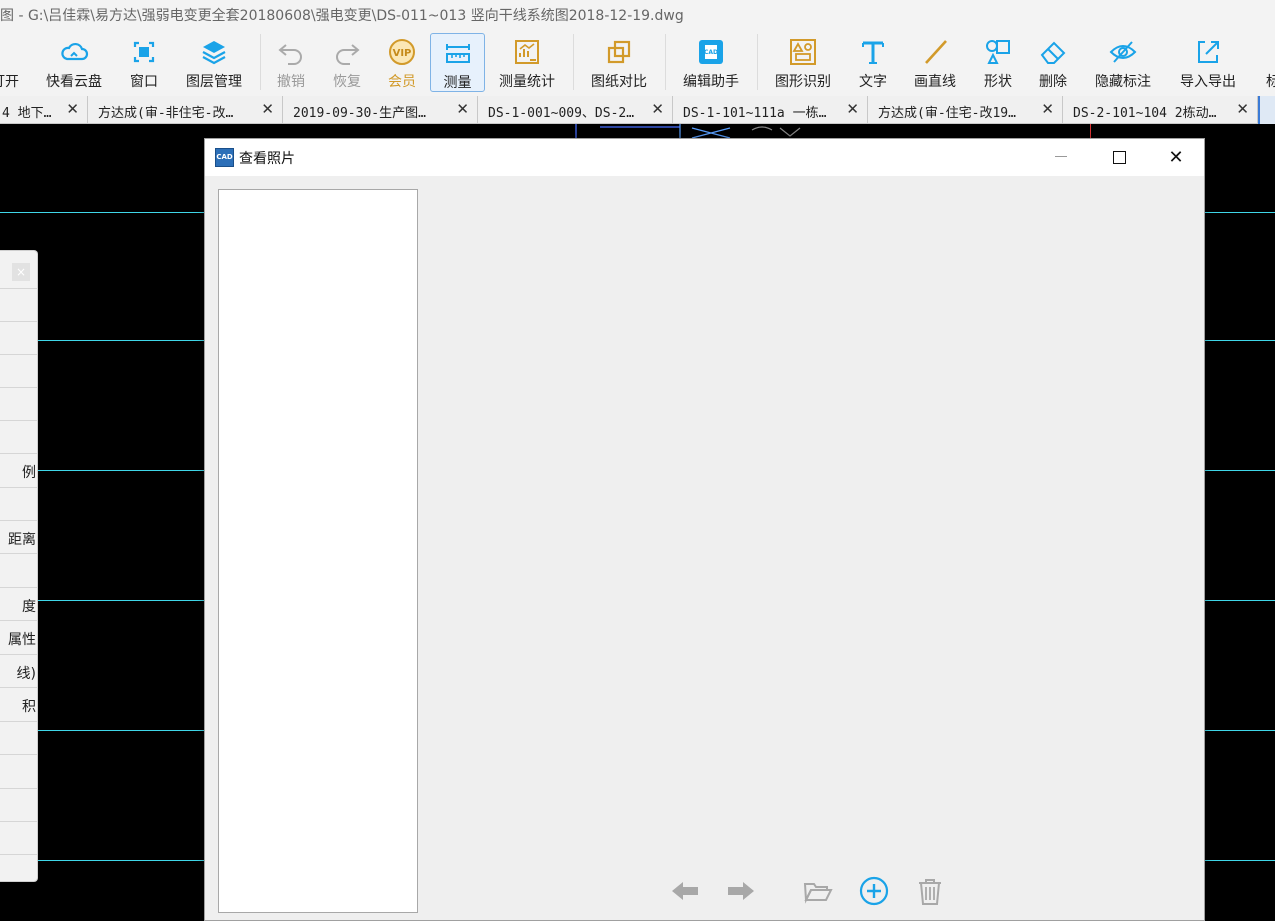 This screenshot has width=1275, height=921. Describe the element at coordinates (1266, 63) in the screenshot. I see `mark-button: 标` at that location.